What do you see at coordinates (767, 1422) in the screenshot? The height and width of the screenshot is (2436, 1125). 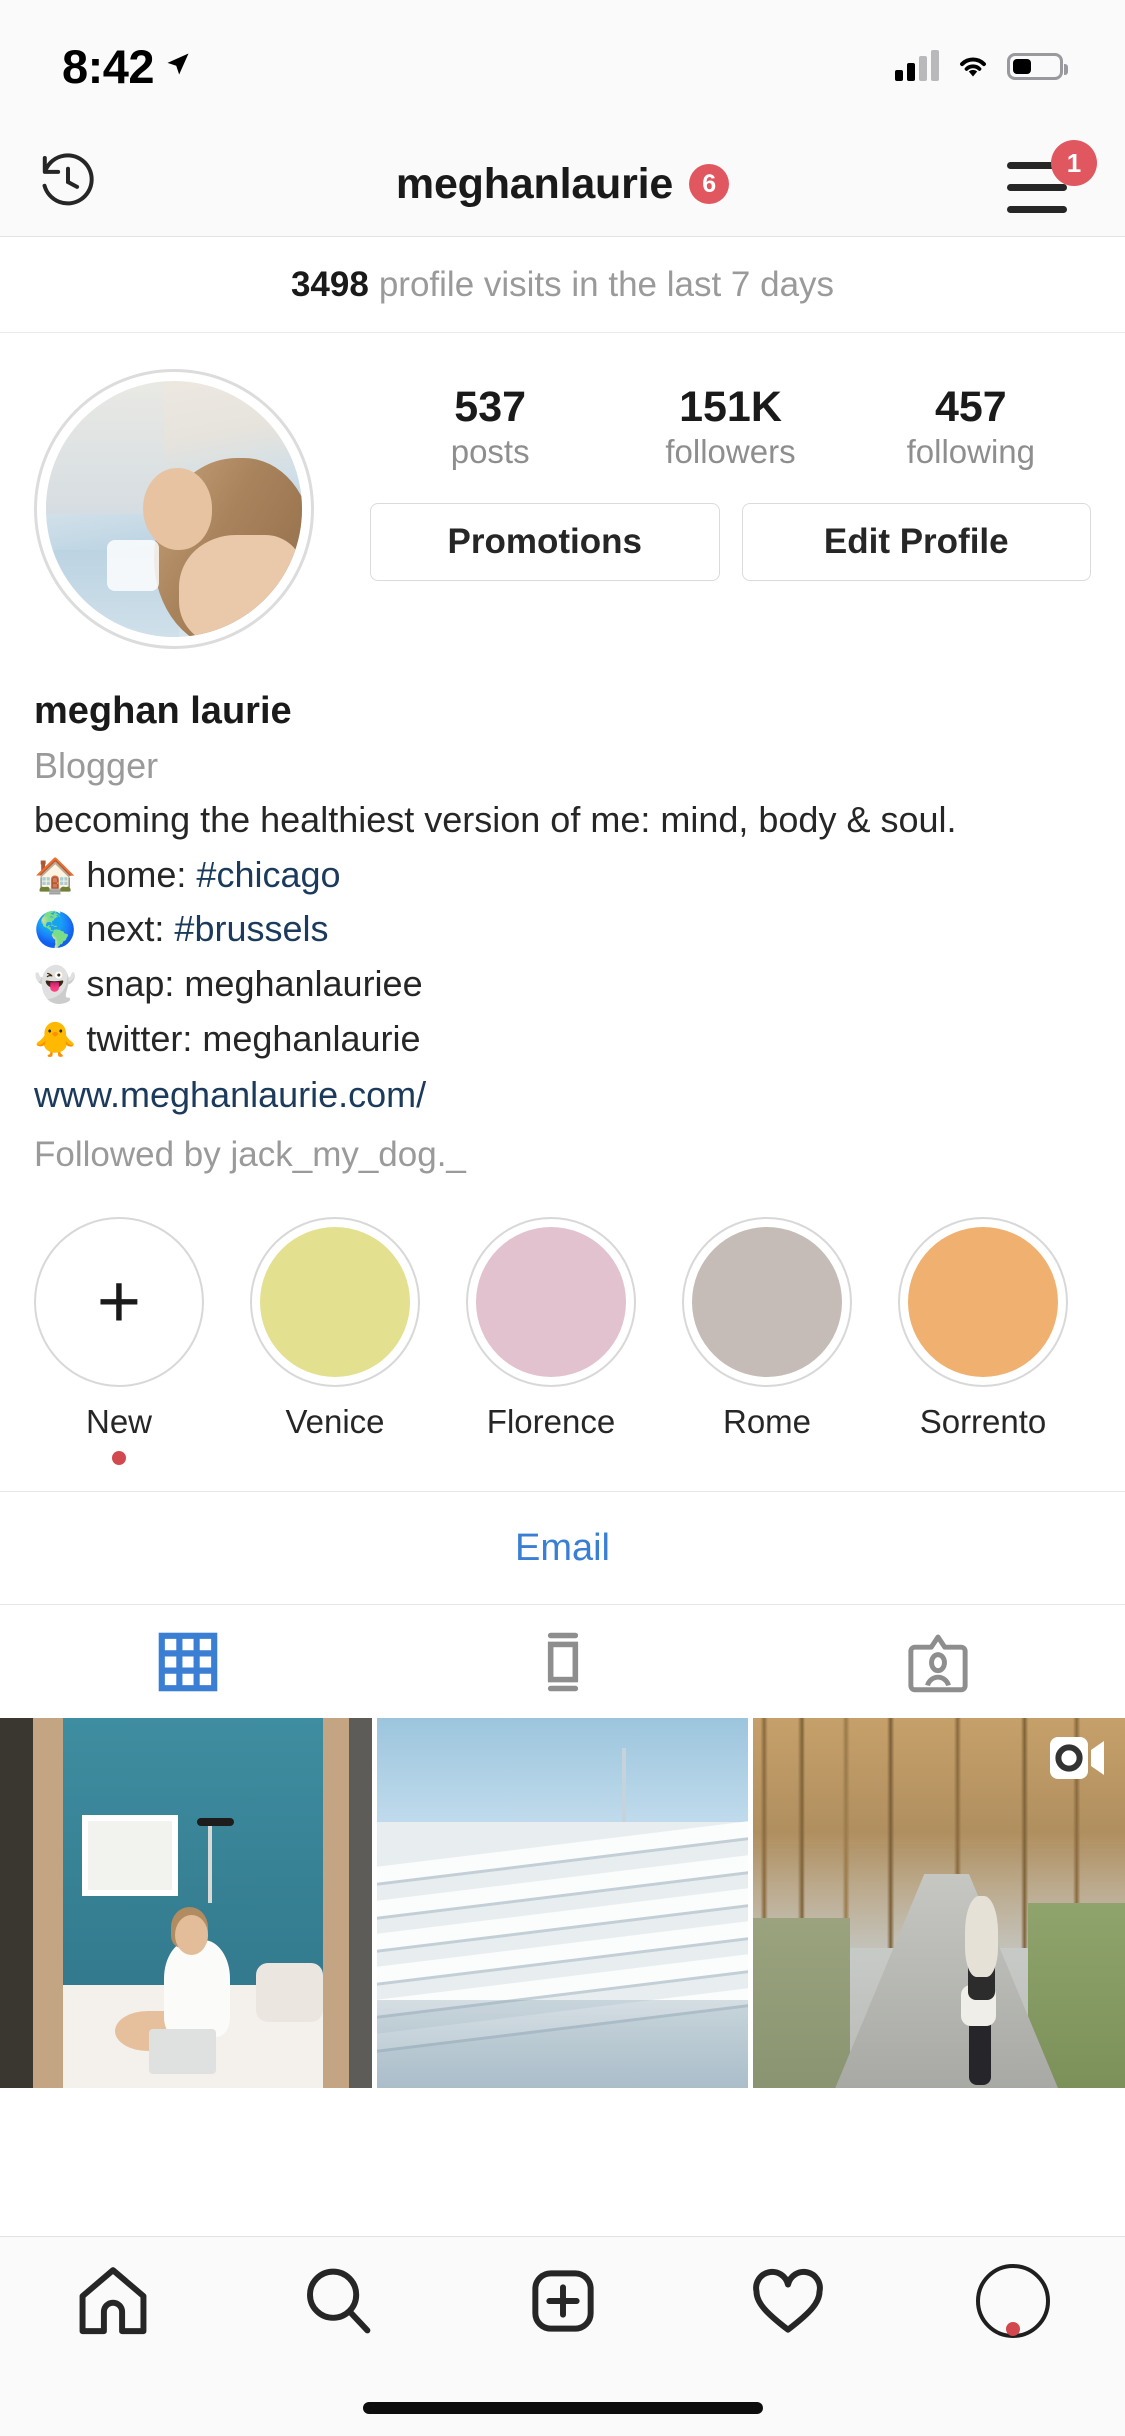 I see `highlight-rome-label: Rome` at bounding box center [767, 1422].